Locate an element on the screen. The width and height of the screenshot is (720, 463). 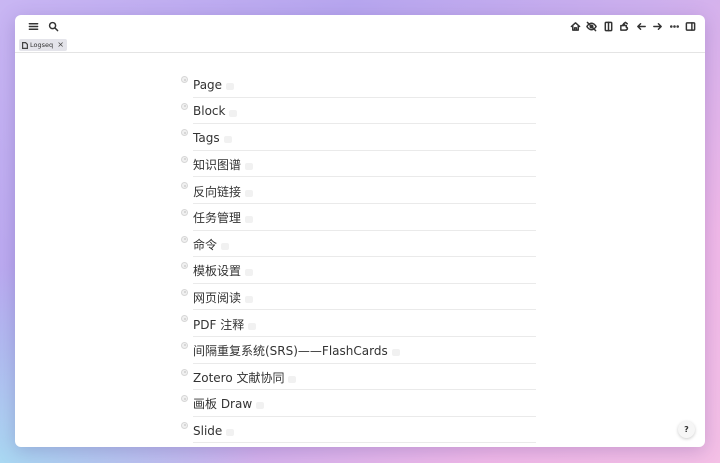
list-item-body: 命令 is located at coordinates (364, 244).